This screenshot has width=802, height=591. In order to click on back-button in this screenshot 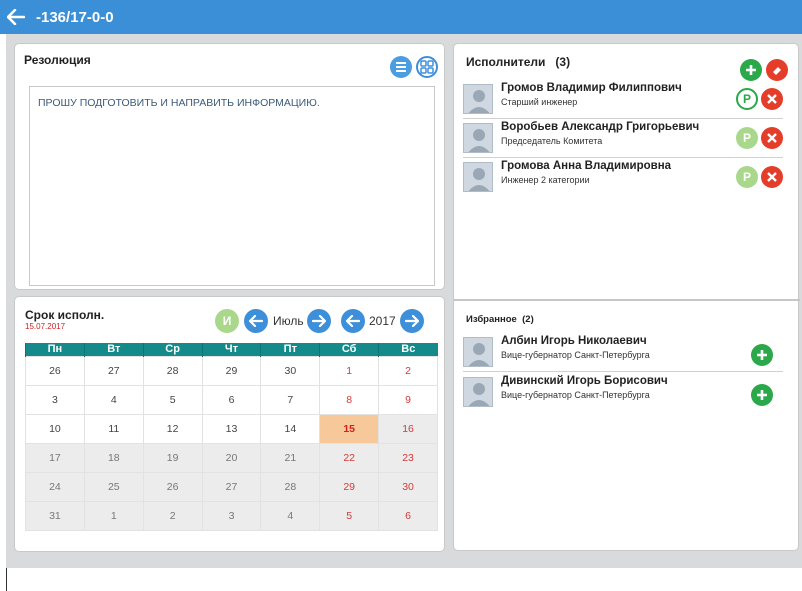, I will do `click(16, 17)`.